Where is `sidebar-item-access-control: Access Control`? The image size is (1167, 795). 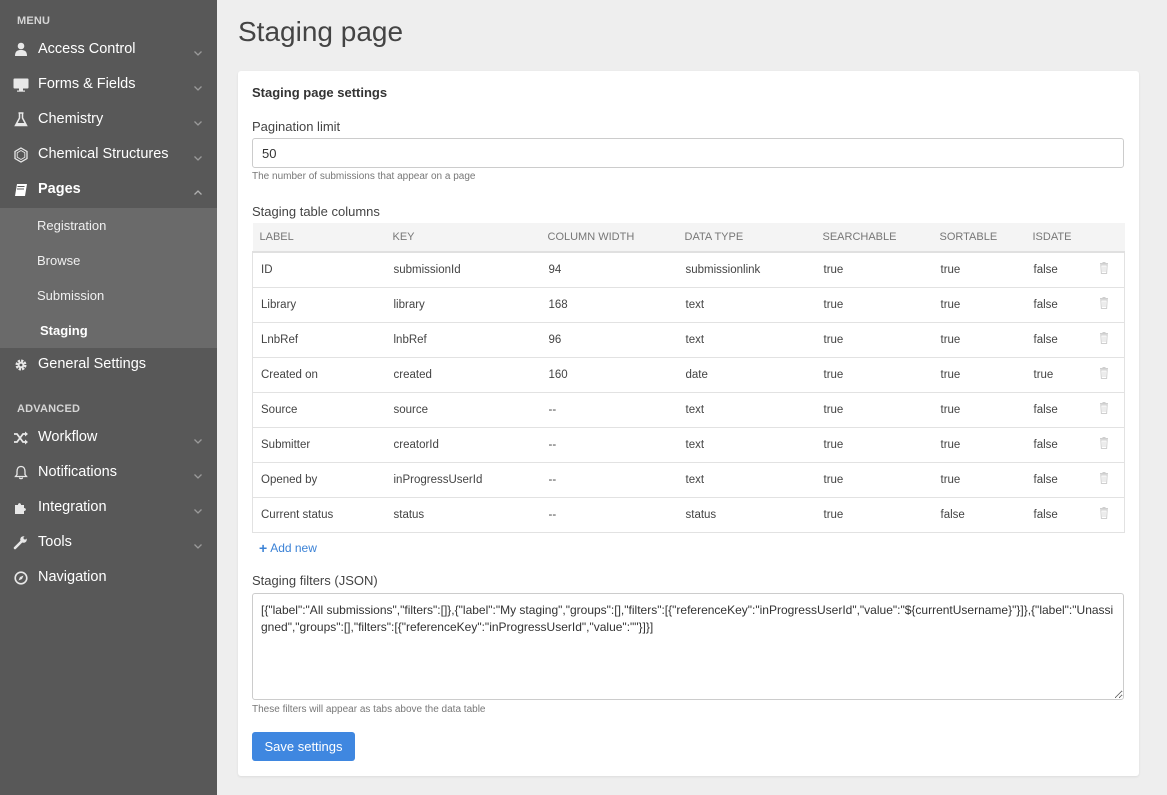
sidebar-item-access-control: Access Control is located at coordinates (108, 49).